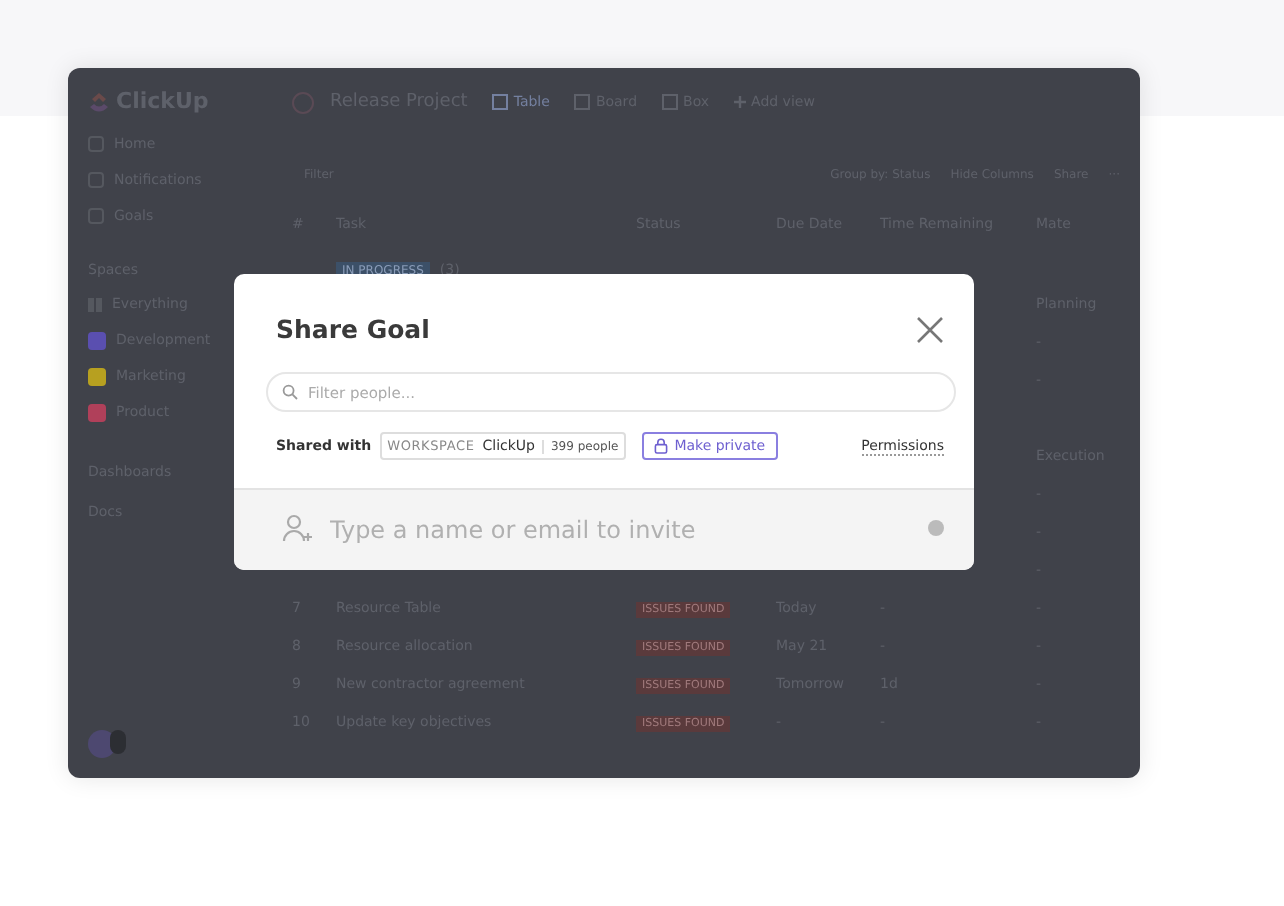  I want to click on lock-icon, so click(661, 446).